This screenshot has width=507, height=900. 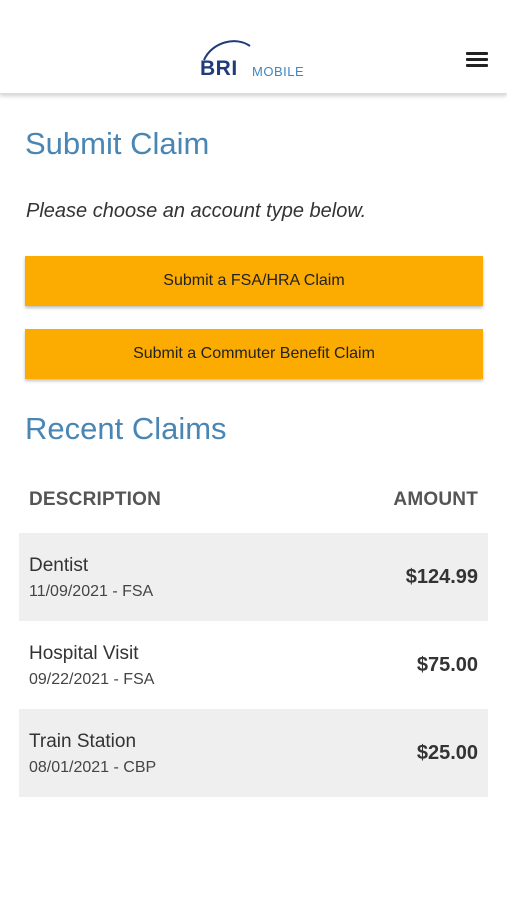 I want to click on account-type-instructions: Please choose an account type below., so click(x=196, y=211).